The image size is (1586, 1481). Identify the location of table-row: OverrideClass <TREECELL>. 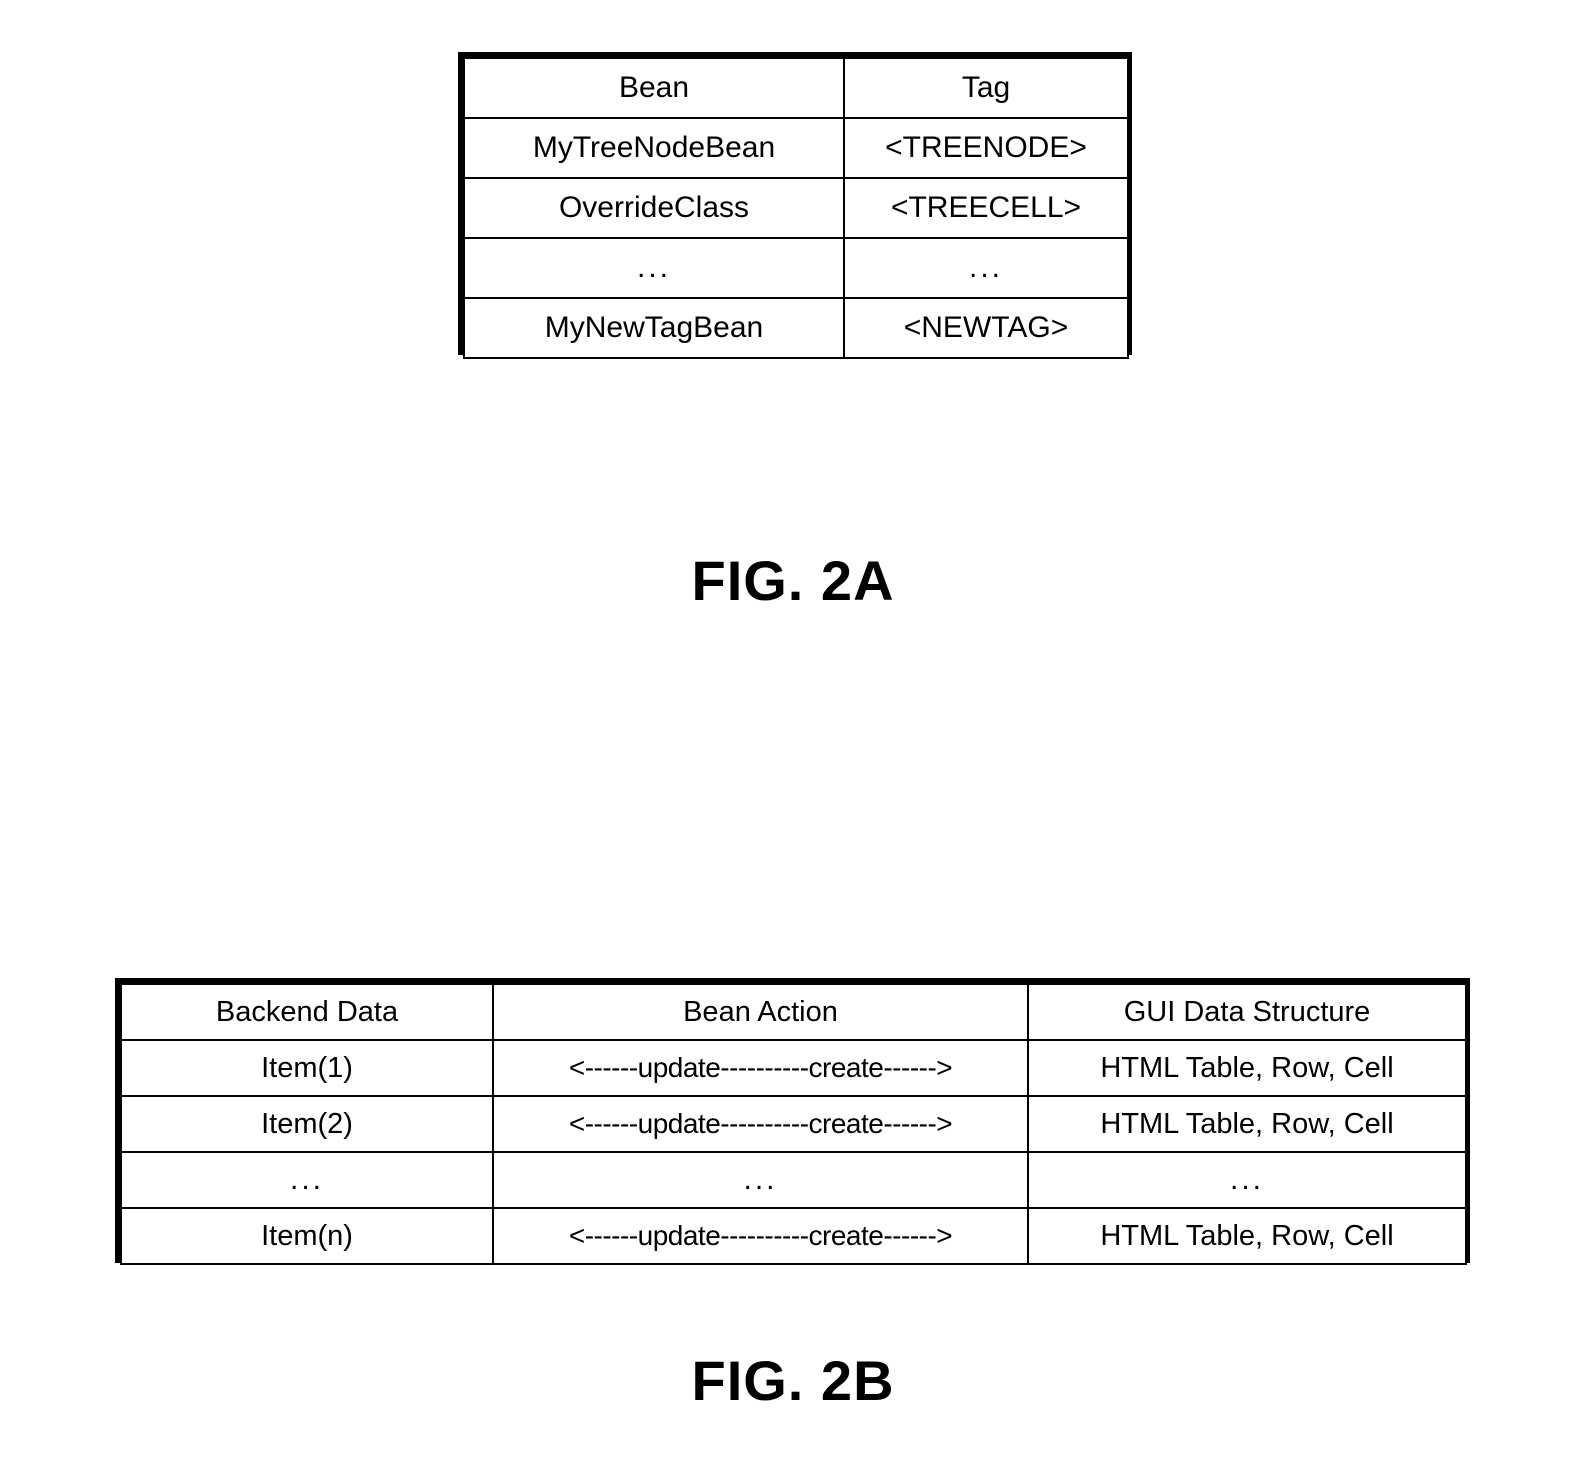
(796, 208).